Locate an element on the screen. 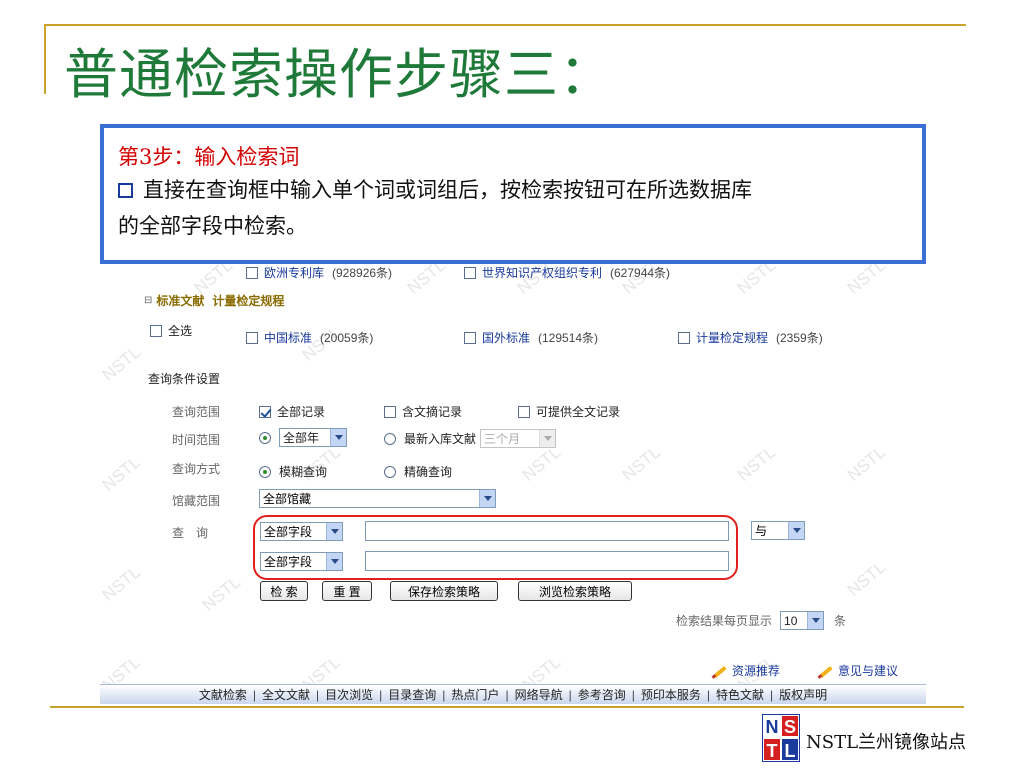 This screenshot has width=1024, height=768. tree-node-standards: ⊟ 标准文献 计量检定规程 is located at coordinates (214, 300).